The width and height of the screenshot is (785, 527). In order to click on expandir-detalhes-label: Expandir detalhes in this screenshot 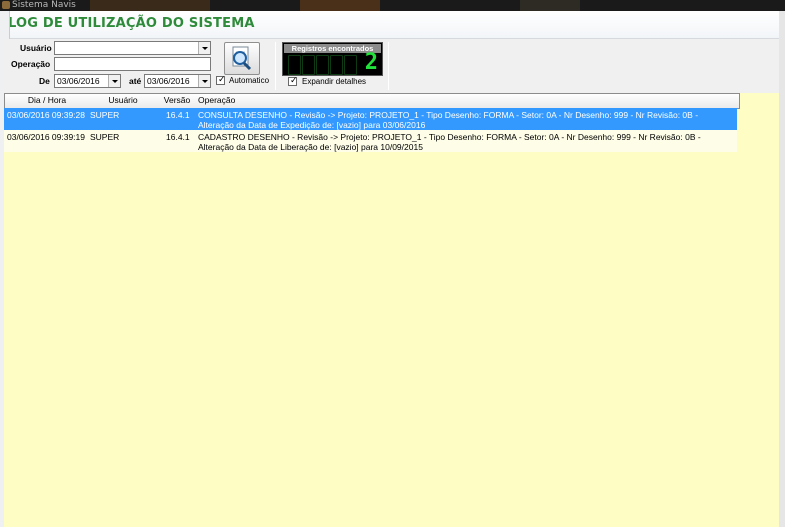, I will do `click(334, 81)`.